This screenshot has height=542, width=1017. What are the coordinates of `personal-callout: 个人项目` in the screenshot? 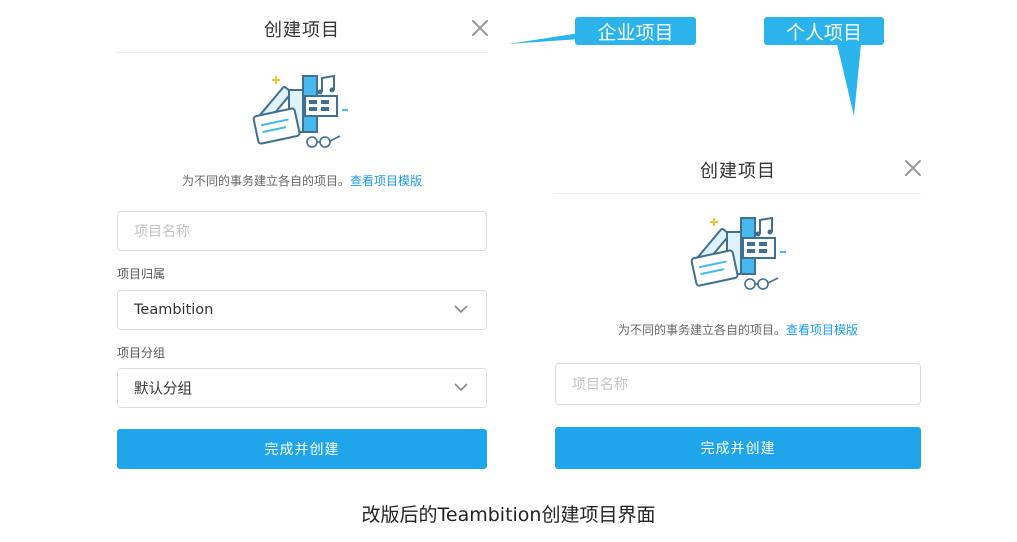 It's located at (824, 31).